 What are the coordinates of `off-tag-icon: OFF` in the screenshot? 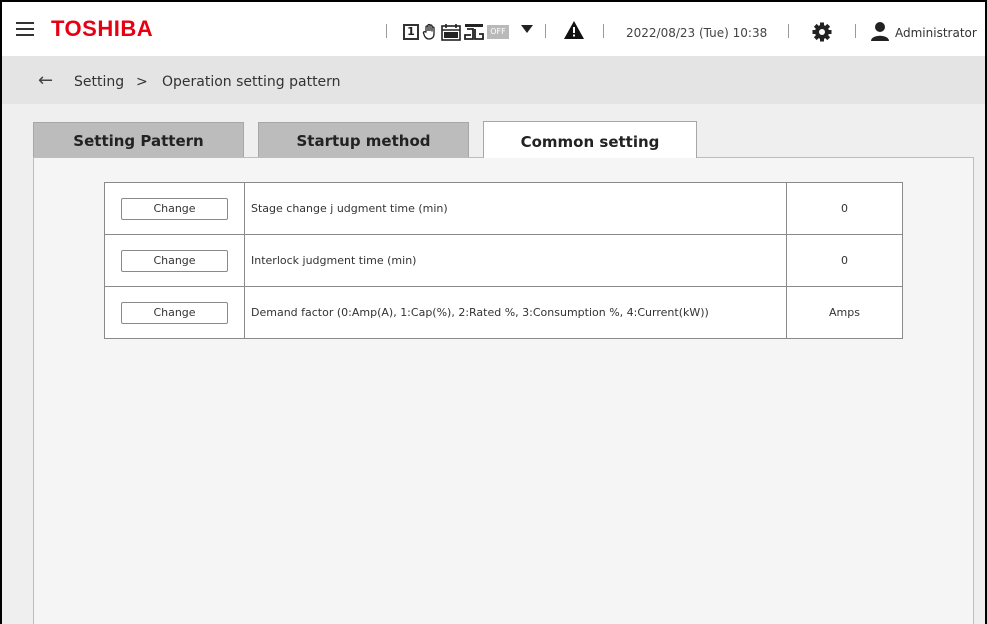 It's located at (498, 32).